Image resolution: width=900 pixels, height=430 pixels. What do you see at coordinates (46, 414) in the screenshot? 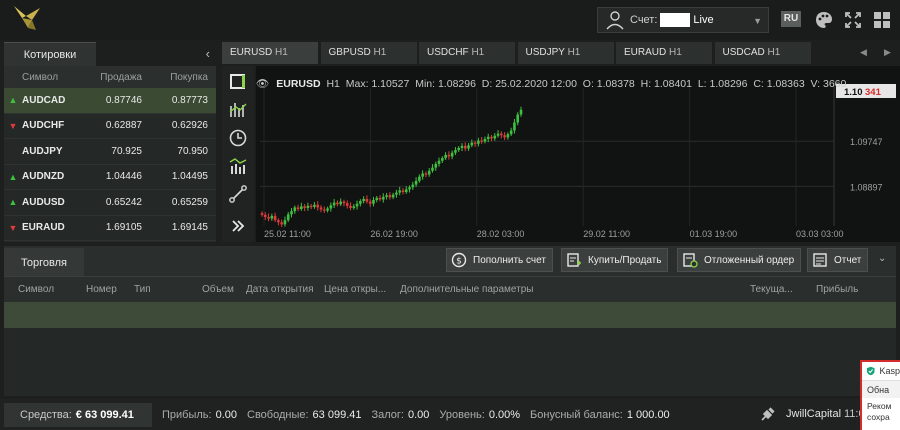
I see `funds-label: Средства:` at bounding box center [46, 414].